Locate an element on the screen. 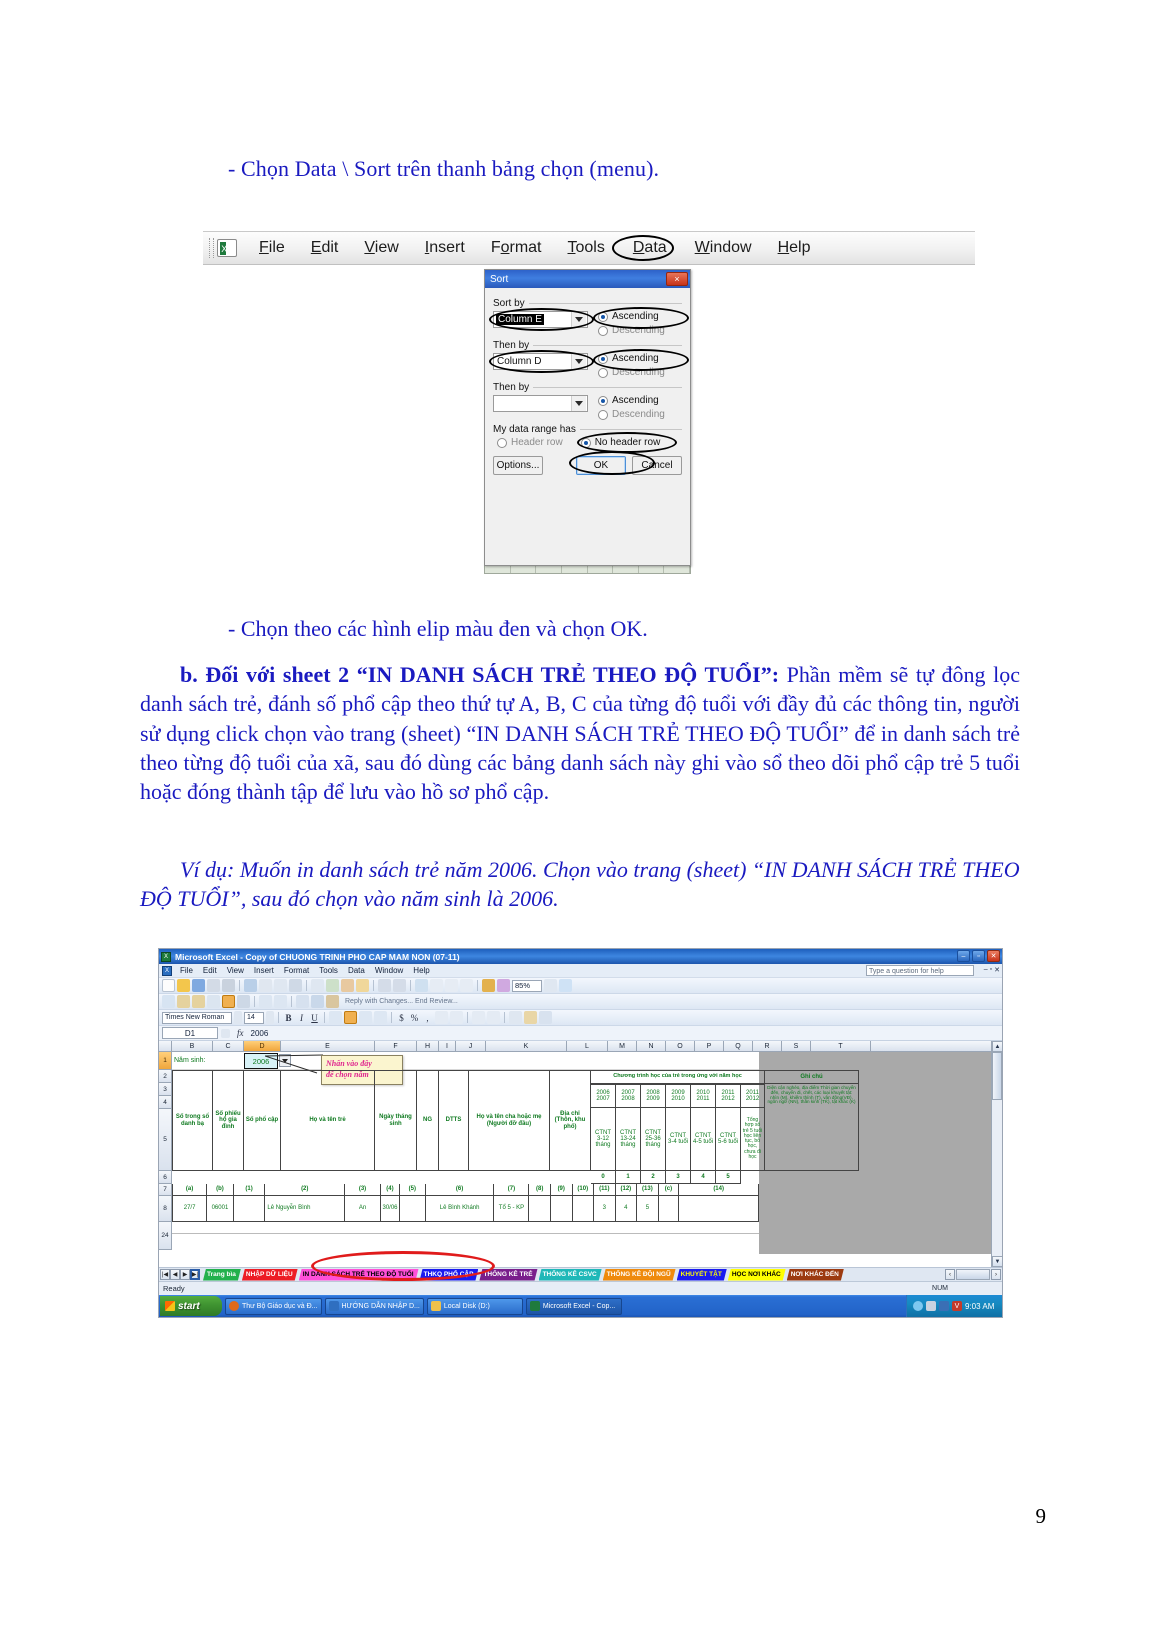 The height and width of the screenshot is (1637, 1158). align-left-button is located at coordinates (335, 1017).